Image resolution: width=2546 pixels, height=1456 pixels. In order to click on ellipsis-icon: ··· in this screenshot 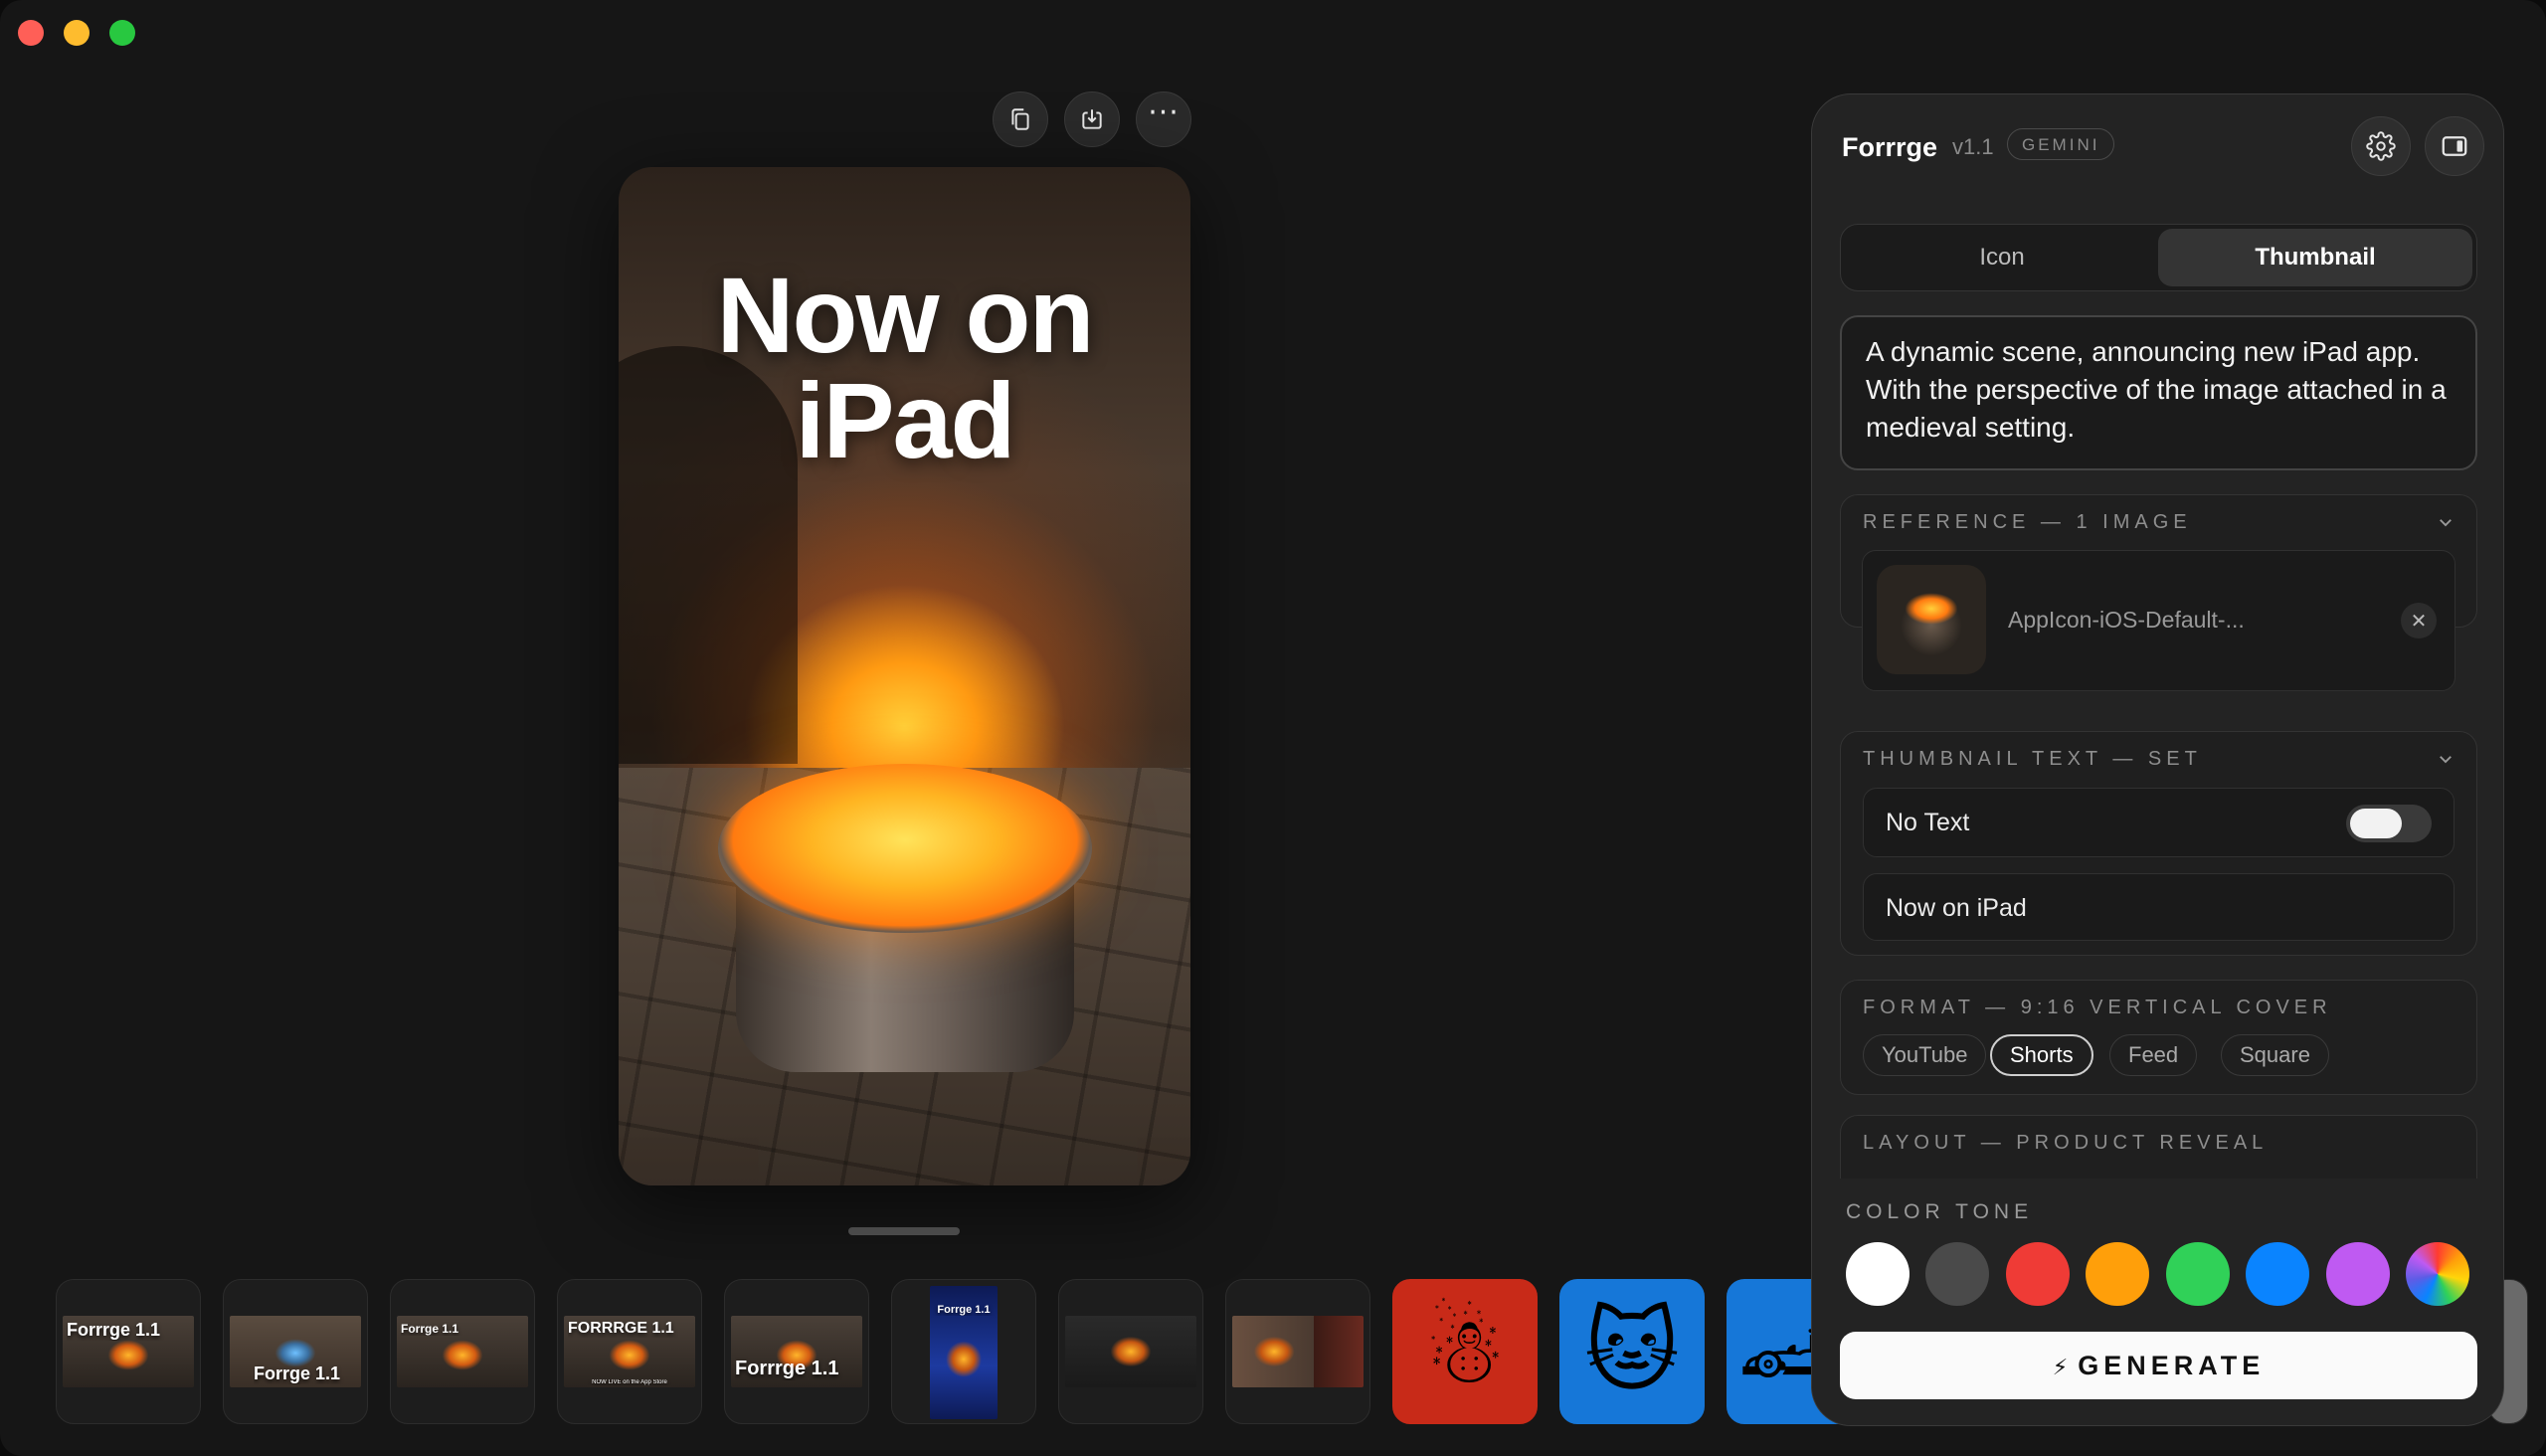, I will do `click(1164, 112)`.